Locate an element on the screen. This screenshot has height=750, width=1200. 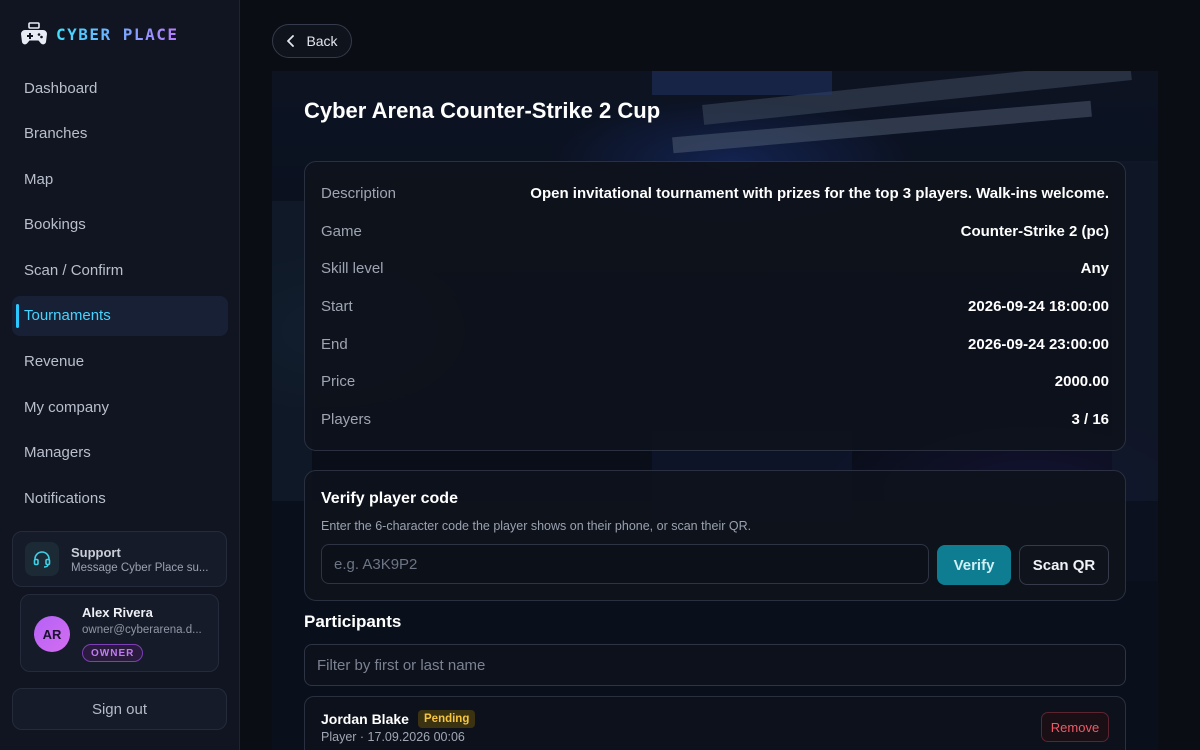
detail-row-players: Players 3 / 16 is located at coordinates (715, 420).